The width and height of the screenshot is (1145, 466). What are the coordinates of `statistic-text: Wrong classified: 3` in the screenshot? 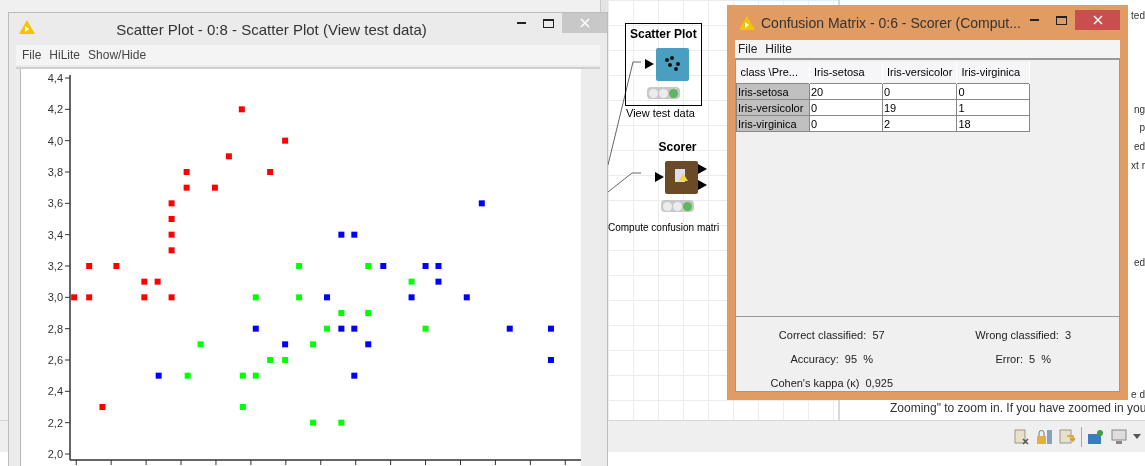 It's located at (1023, 335).